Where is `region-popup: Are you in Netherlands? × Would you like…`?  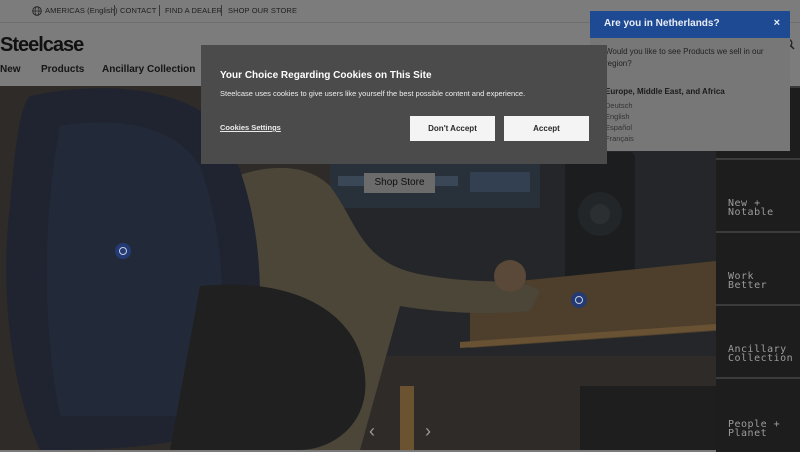
region-popup: Are you in Netherlands? × Would you like… is located at coordinates (690, 81).